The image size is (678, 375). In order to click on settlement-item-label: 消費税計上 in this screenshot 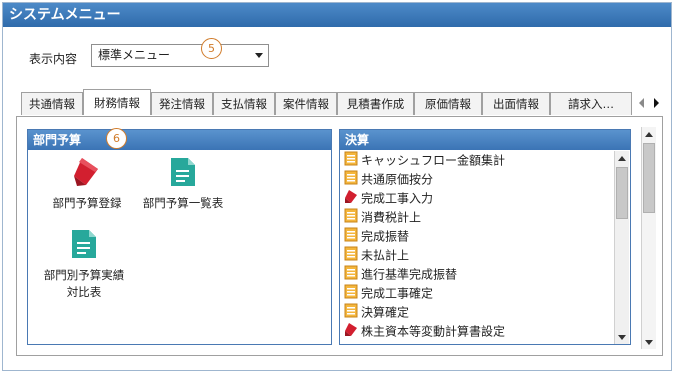, I will do `click(391, 217)`.